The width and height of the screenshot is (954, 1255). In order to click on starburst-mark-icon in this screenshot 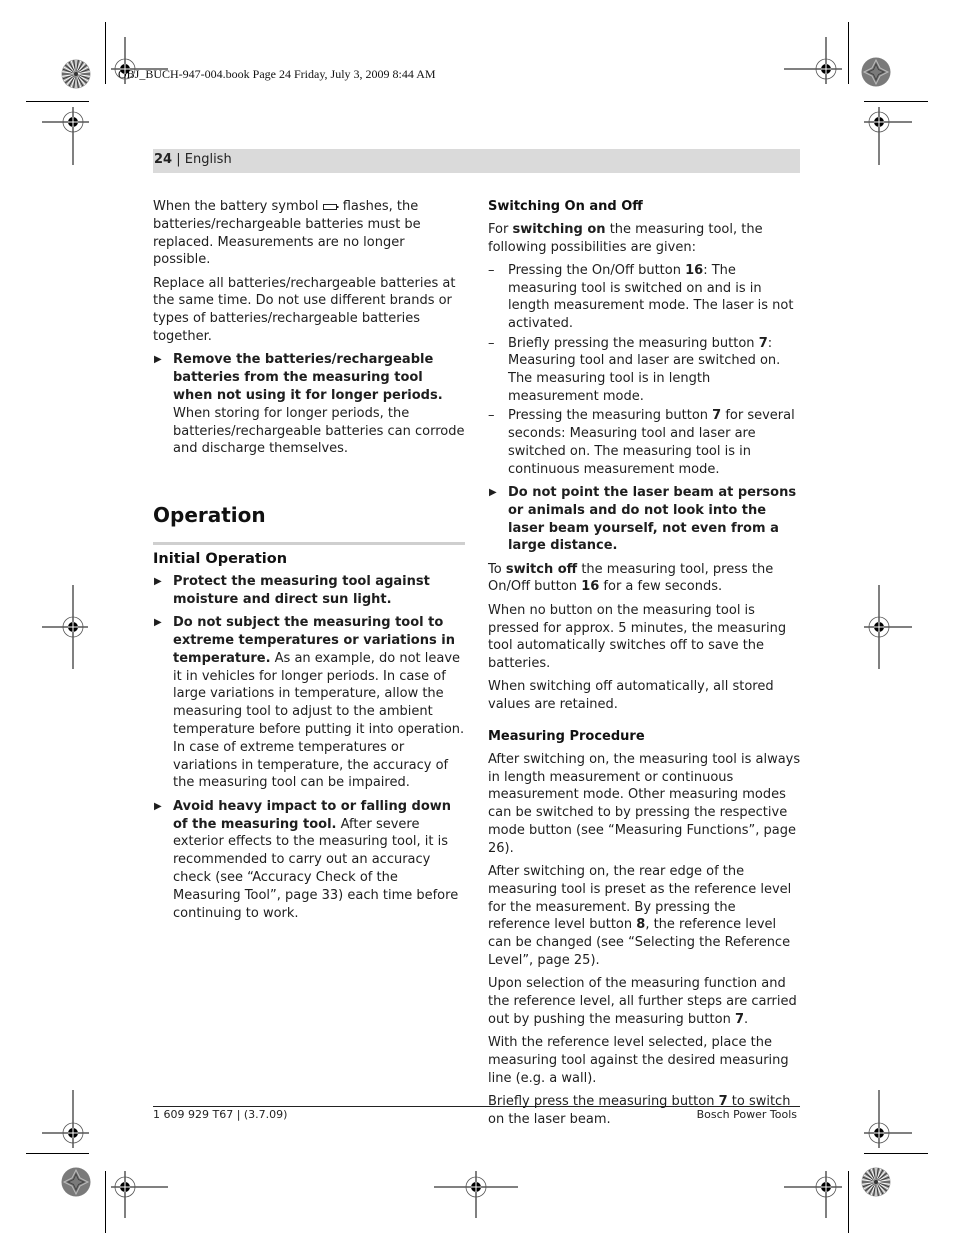, I will do `click(876, 1182)`.